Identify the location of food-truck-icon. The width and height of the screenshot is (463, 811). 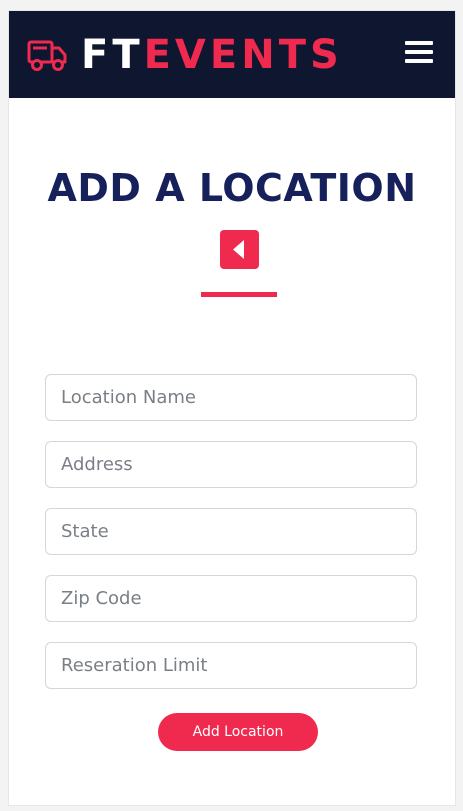
(47, 55).